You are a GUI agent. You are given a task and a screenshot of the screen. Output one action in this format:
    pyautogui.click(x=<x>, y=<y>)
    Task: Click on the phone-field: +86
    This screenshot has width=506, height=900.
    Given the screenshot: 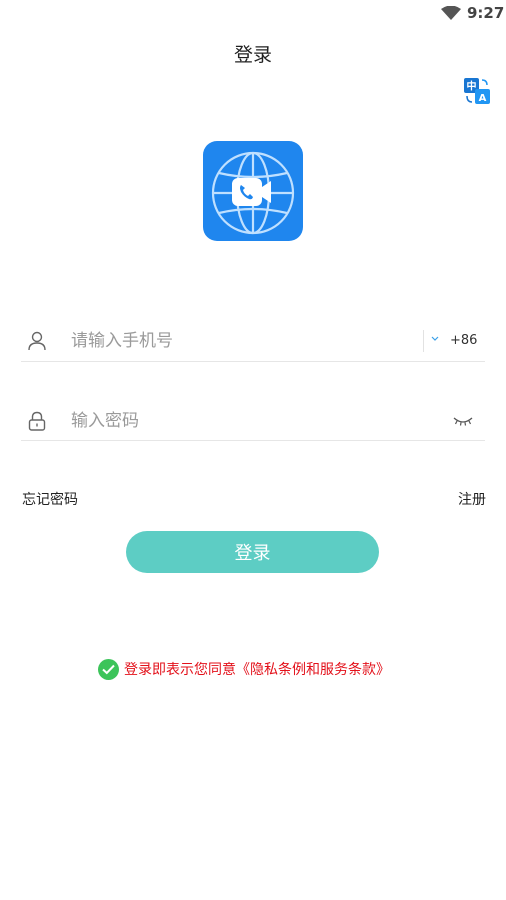 What is the action you would take?
    pyautogui.click(x=253, y=341)
    